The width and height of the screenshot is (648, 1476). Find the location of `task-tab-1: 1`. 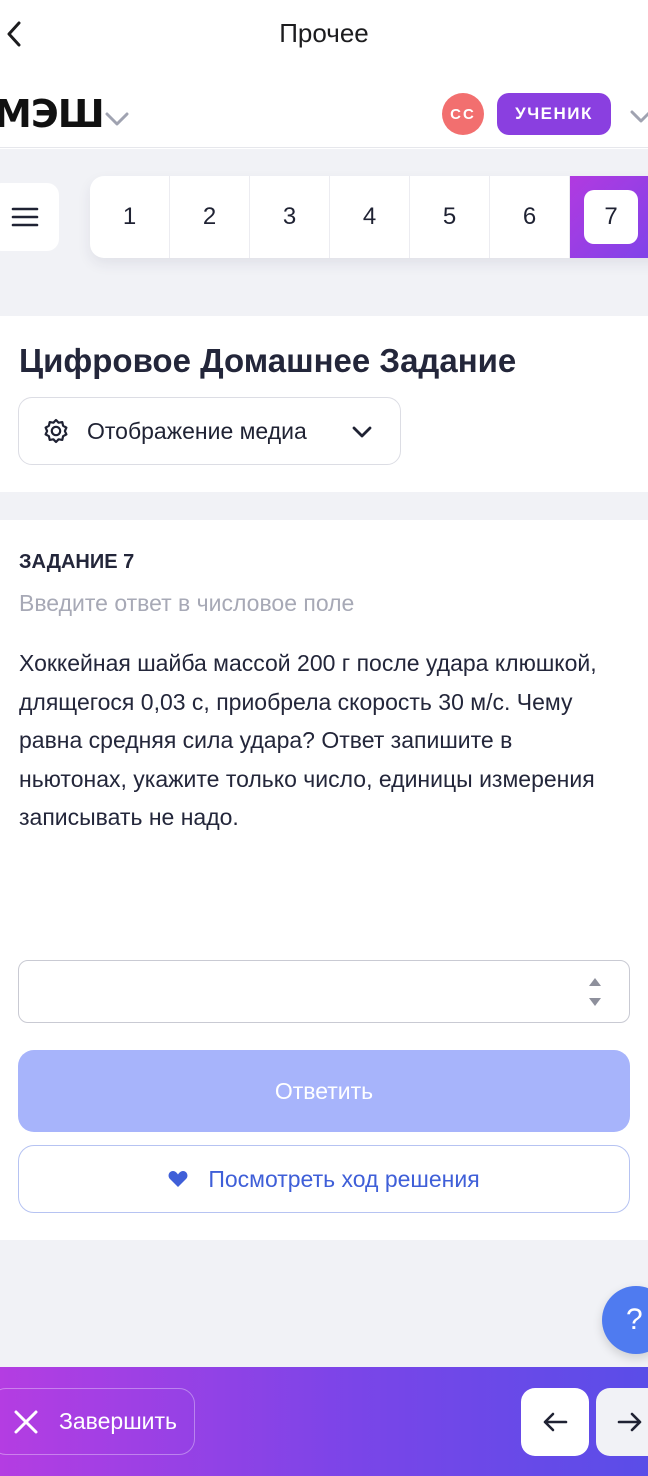

task-tab-1: 1 is located at coordinates (130, 217).